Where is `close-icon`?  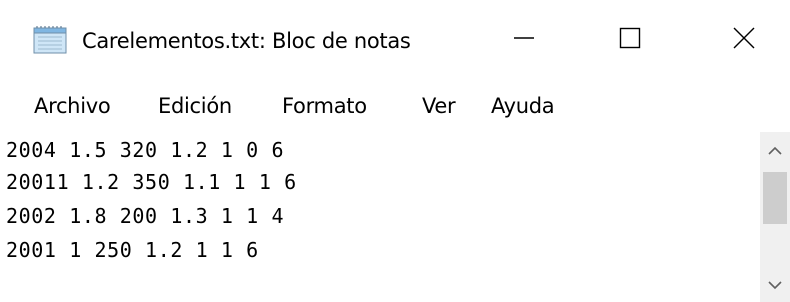
close-icon is located at coordinates (744, 40).